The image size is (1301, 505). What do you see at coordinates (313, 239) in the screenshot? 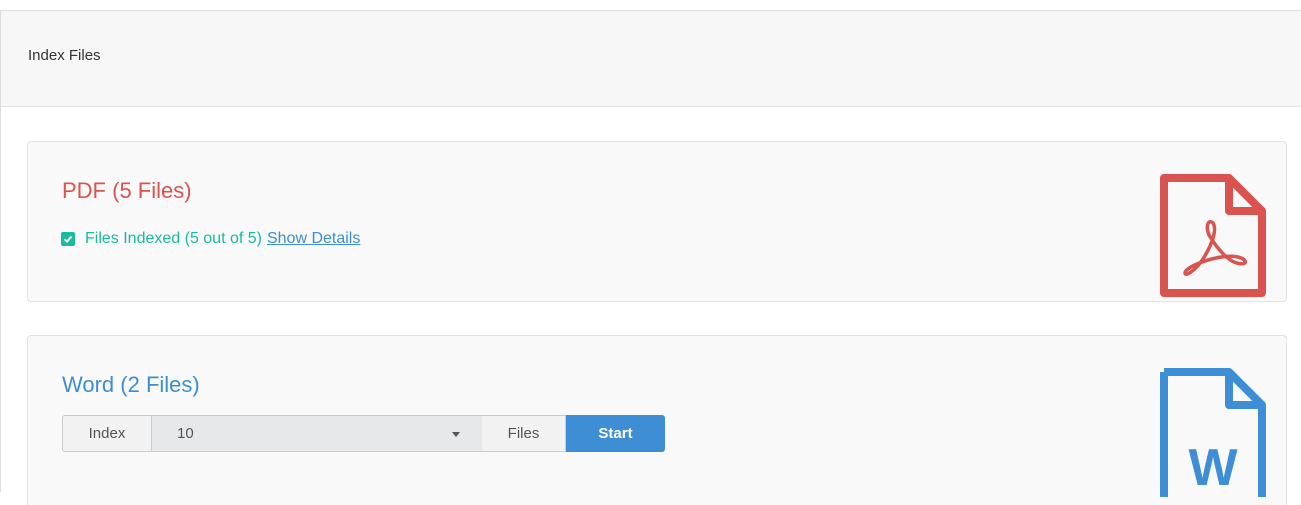
I see `show-details-link: Show Details` at bounding box center [313, 239].